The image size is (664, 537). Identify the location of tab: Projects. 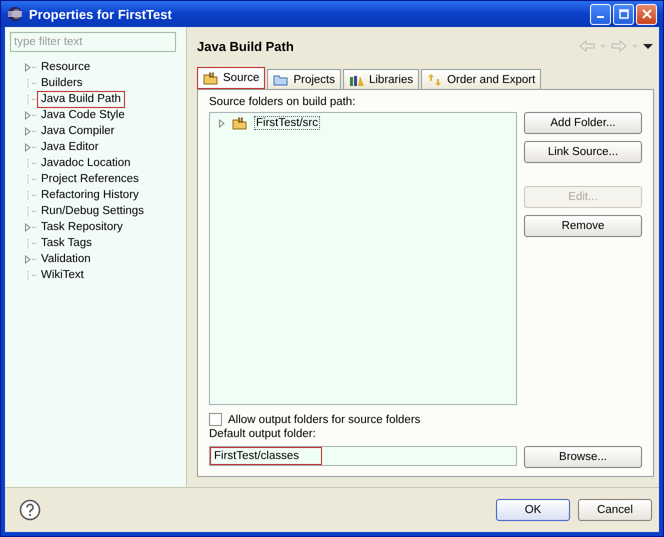
(304, 79).